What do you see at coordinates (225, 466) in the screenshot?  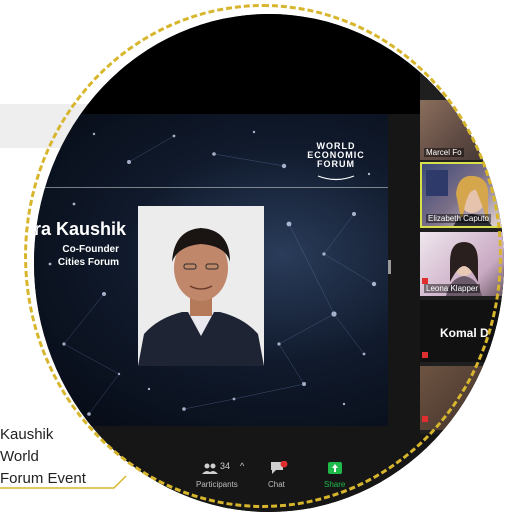 I see `participants-count: 34` at bounding box center [225, 466].